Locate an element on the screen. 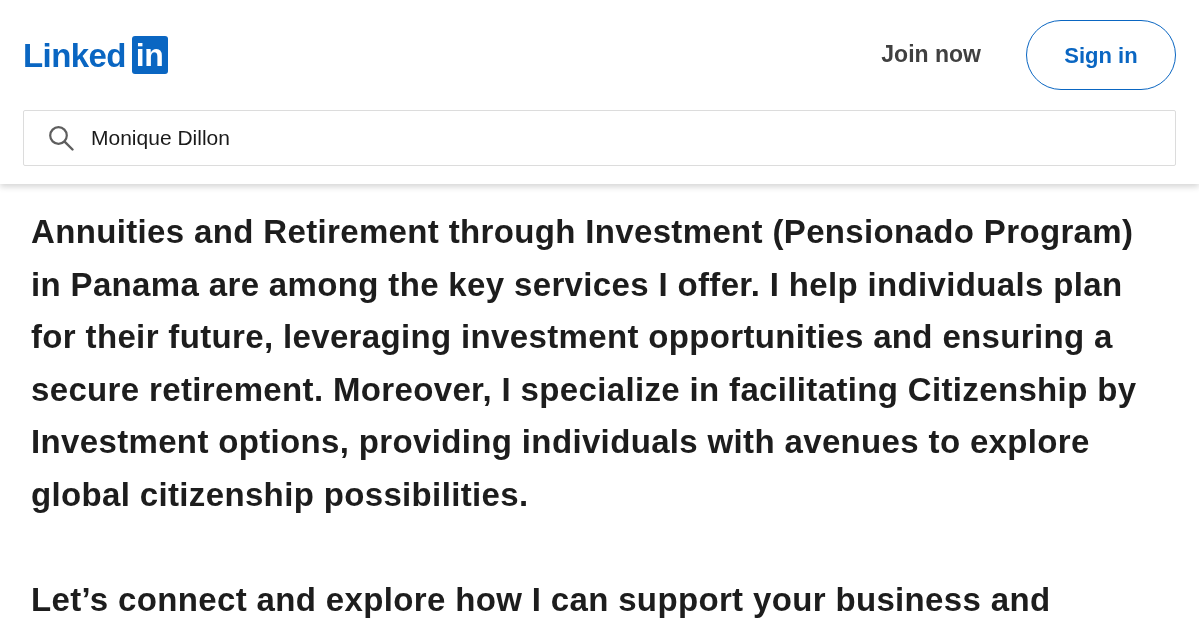 The height and width of the screenshot is (633, 1199). join-link: Join now is located at coordinates (931, 55).